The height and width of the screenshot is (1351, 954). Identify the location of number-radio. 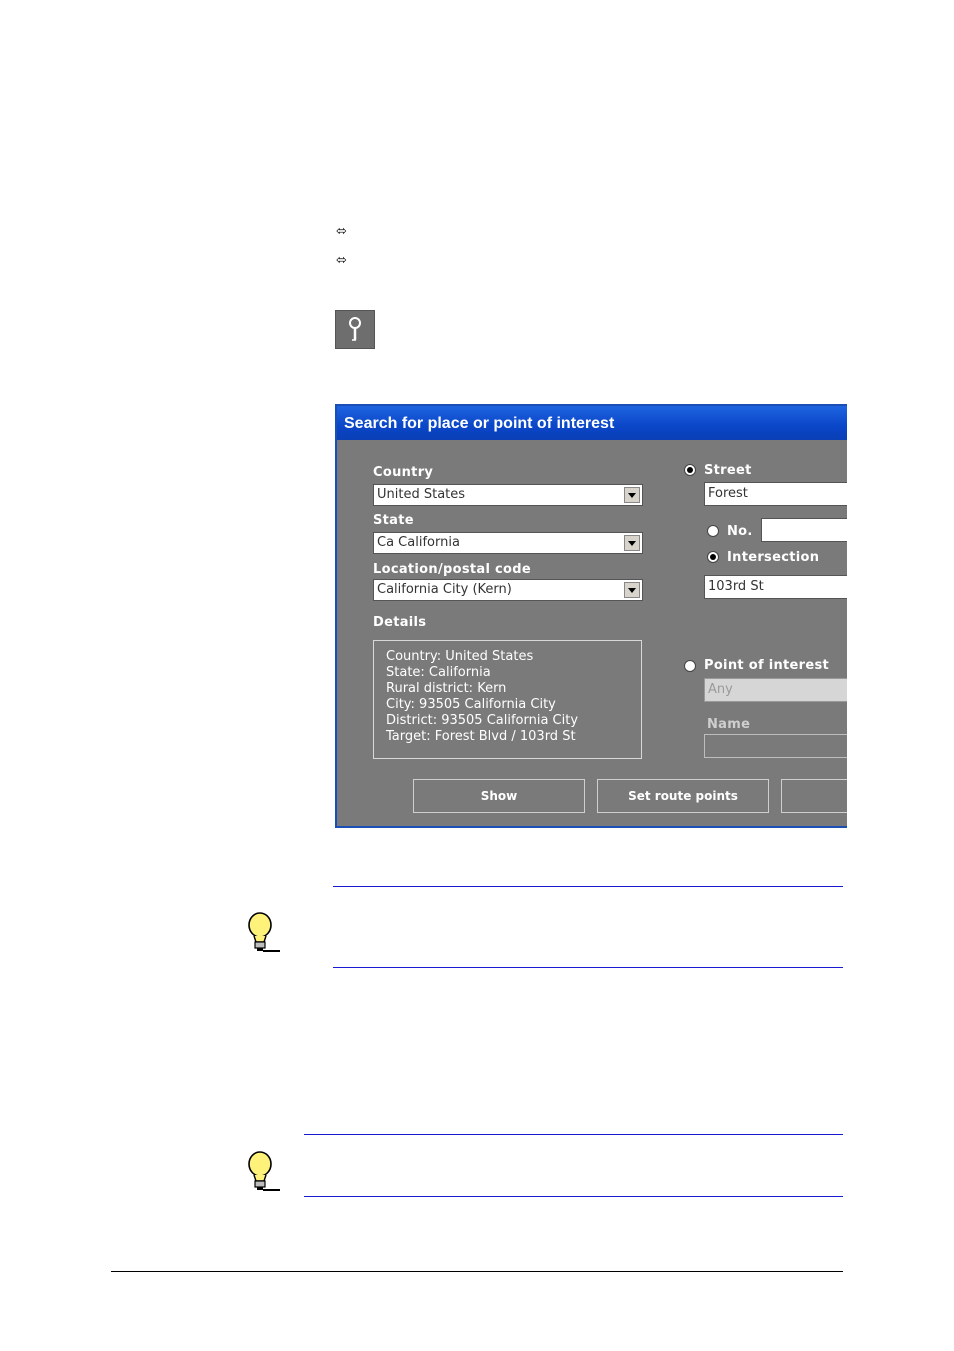
(713, 531).